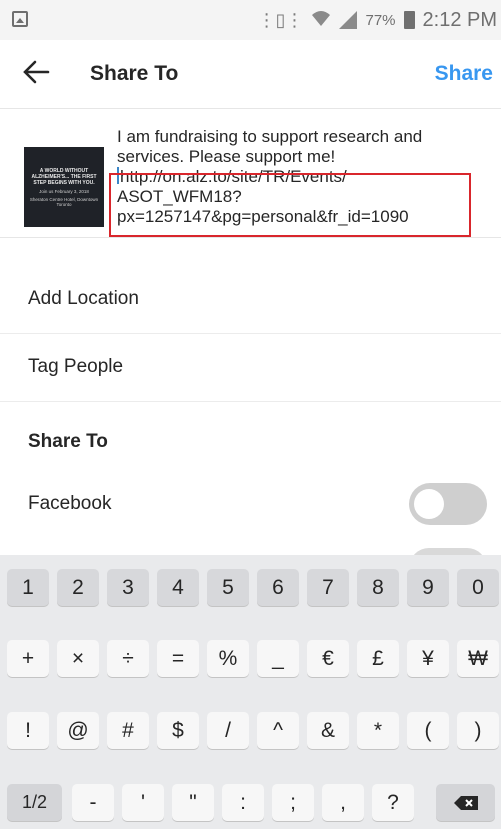 The height and width of the screenshot is (829, 501). Describe the element at coordinates (178, 587) in the screenshot. I see `key-0-3: 4` at that location.